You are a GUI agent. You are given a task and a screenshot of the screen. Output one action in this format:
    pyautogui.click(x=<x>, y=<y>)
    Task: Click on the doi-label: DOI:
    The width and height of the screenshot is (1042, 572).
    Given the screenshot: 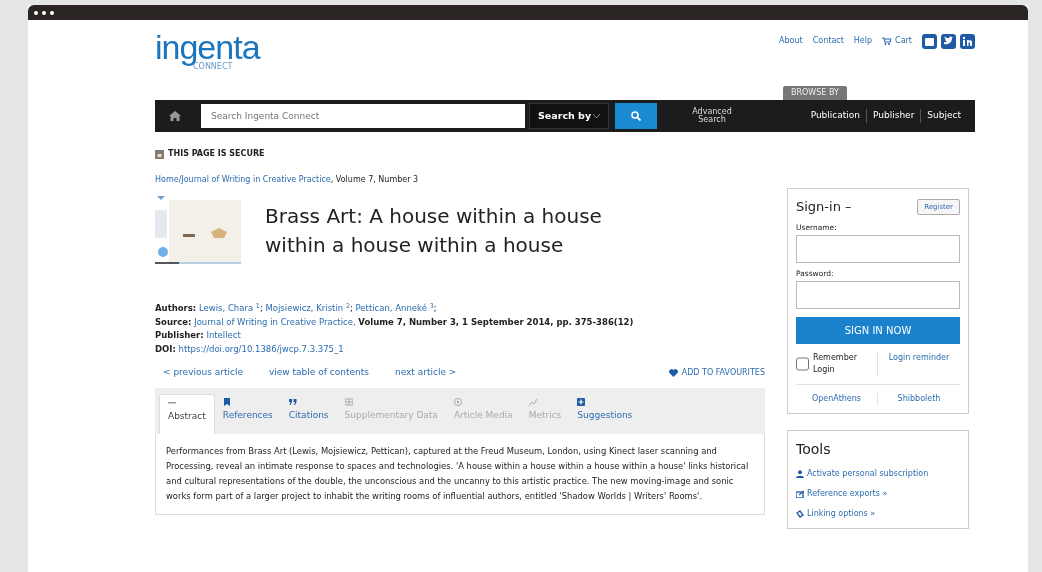 What is the action you would take?
    pyautogui.click(x=165, y=348)
    